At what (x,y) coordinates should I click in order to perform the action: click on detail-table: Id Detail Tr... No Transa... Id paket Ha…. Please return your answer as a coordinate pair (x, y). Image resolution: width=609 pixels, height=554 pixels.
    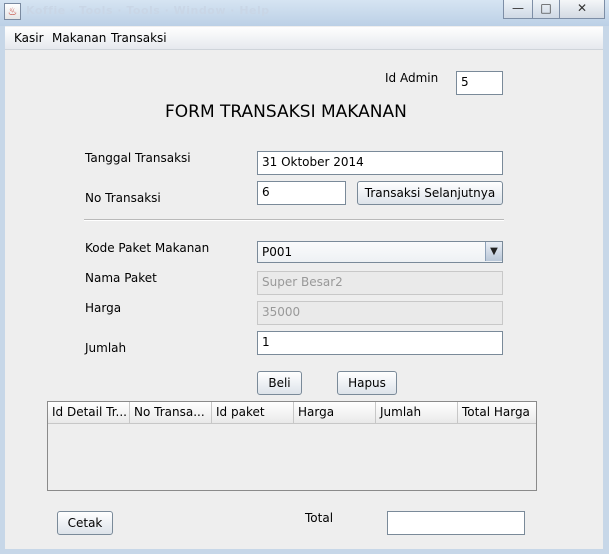
    Looking at the image, I should click on (292, 446).